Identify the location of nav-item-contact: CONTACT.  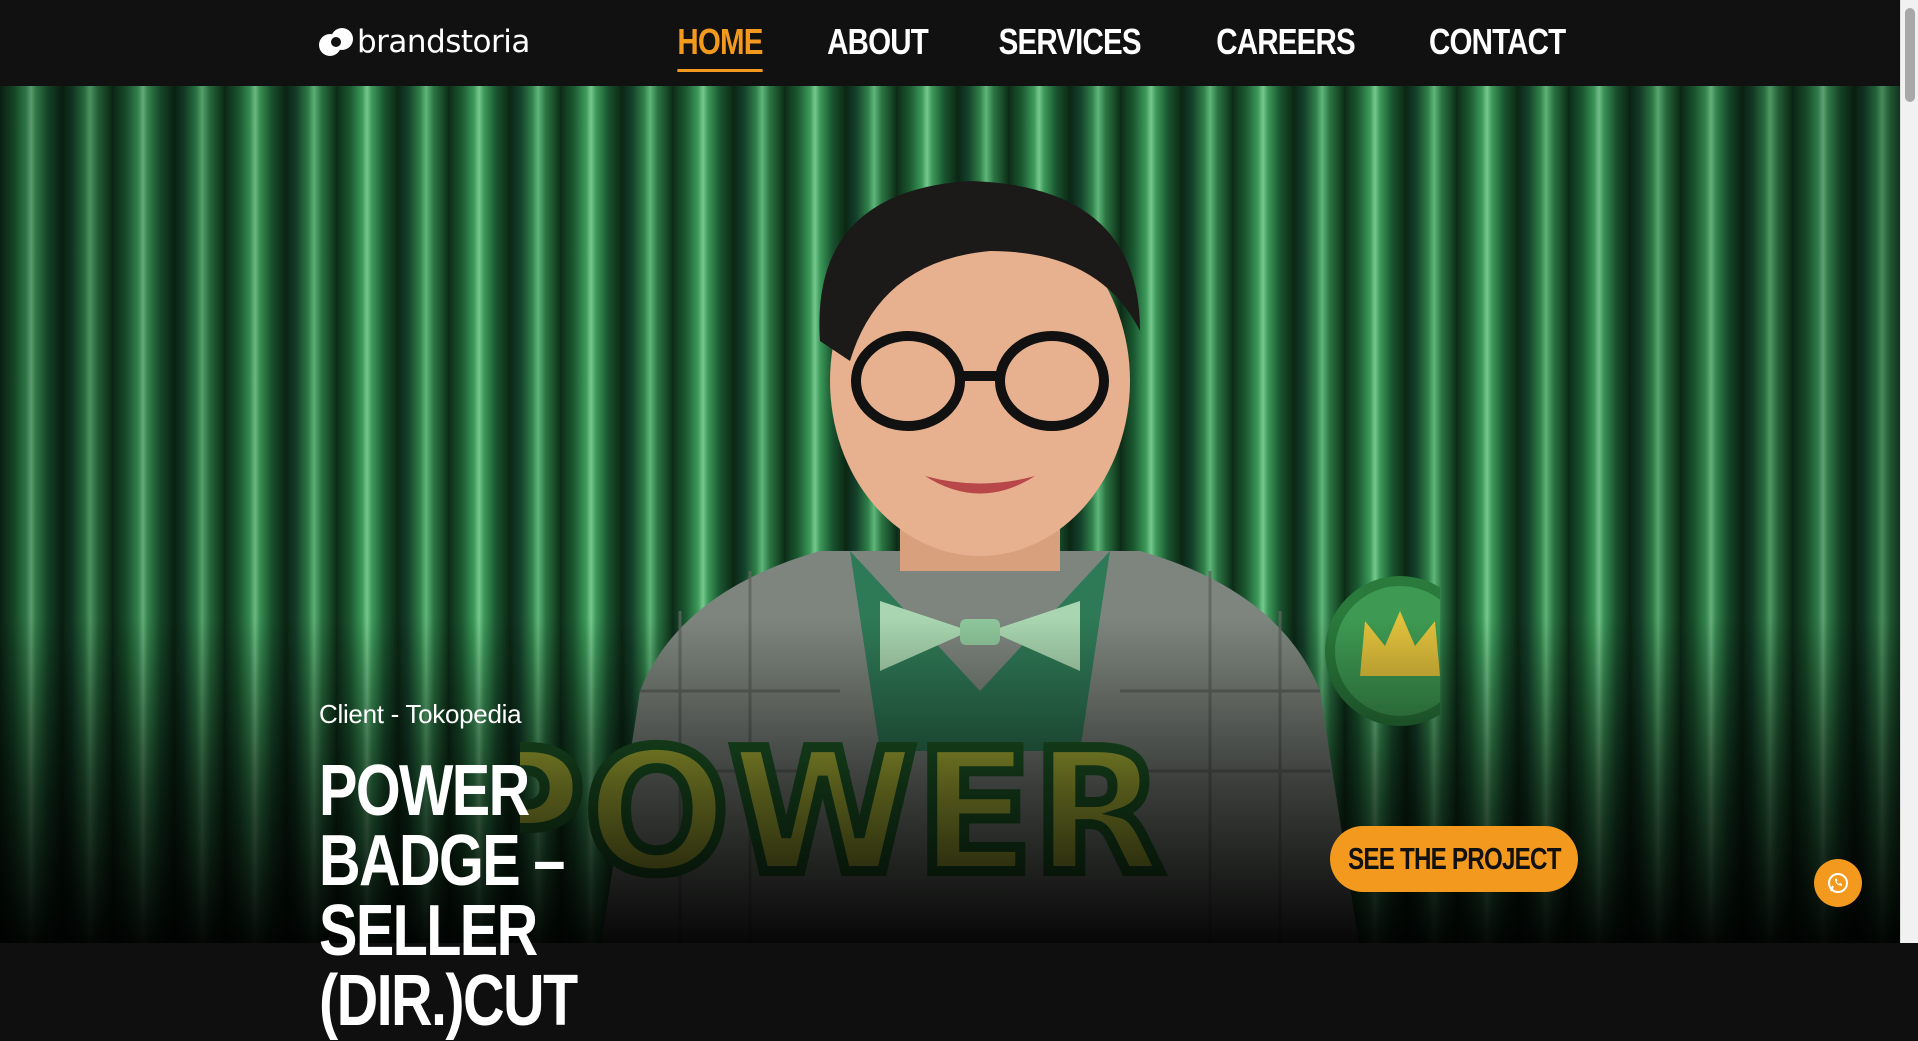
(1497, 44).